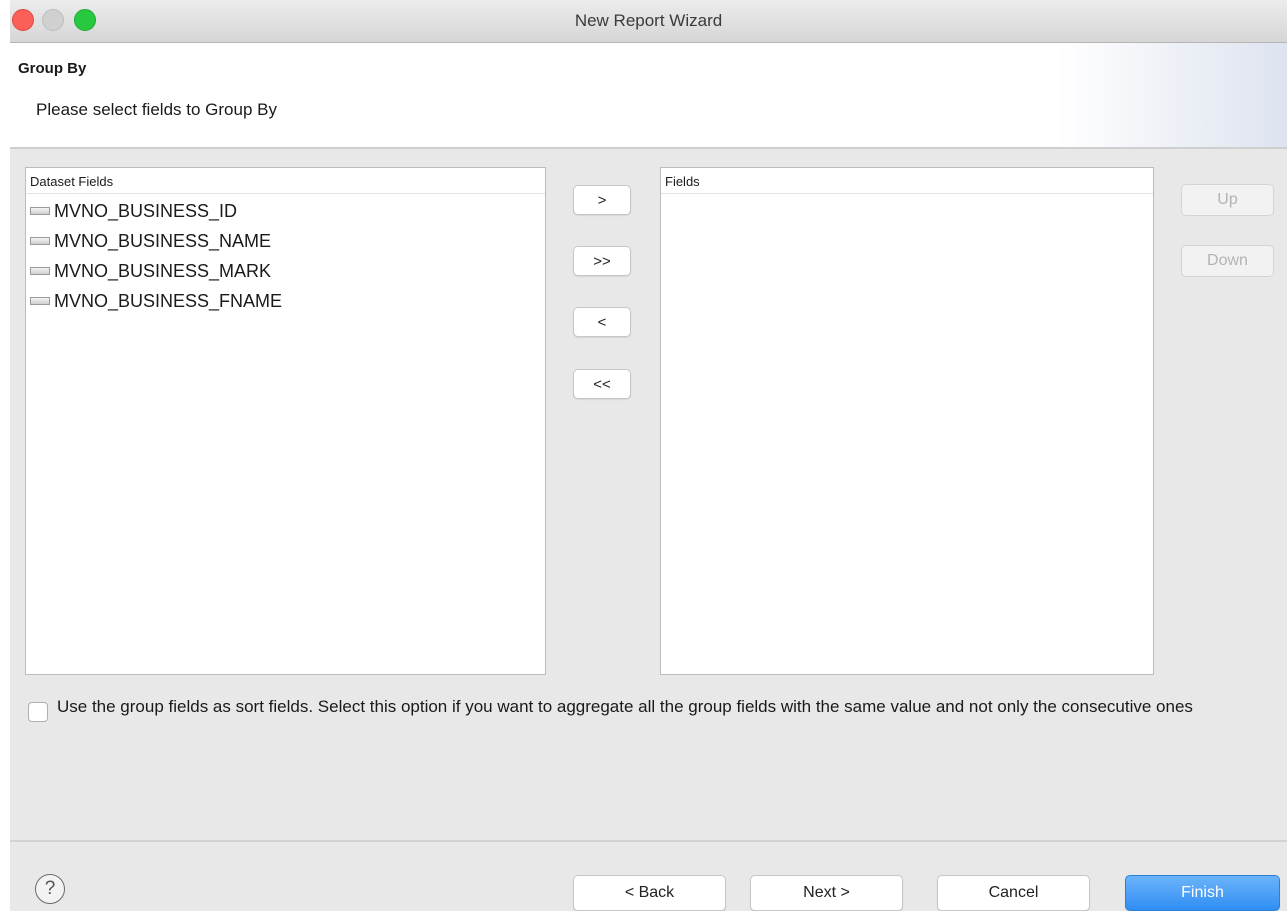 This screenshot has height=911, width=1287. I want to click on page-description: Please select fields to Group By, so click(156, 109).